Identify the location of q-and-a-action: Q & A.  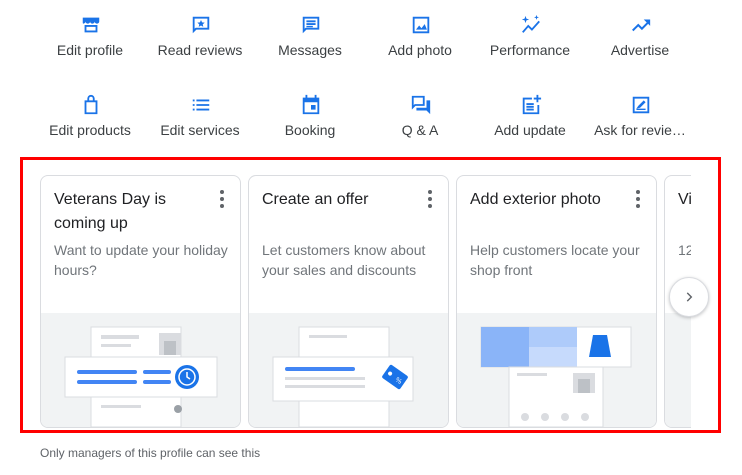
(420, 124).